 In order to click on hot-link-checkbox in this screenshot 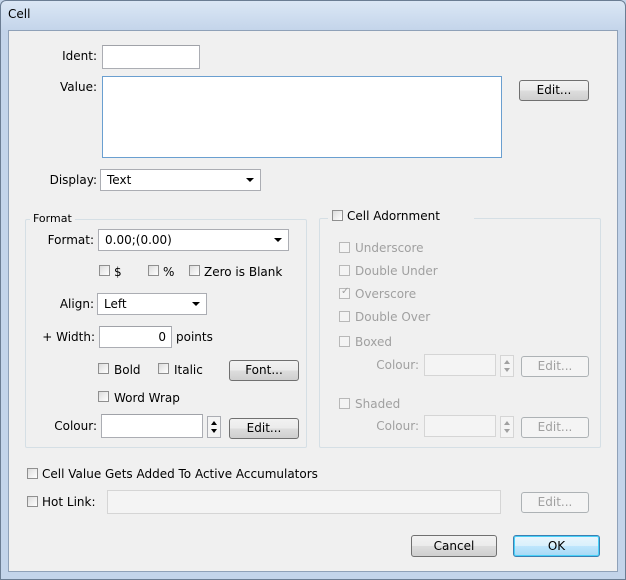, I will do `click(32, 501)`.